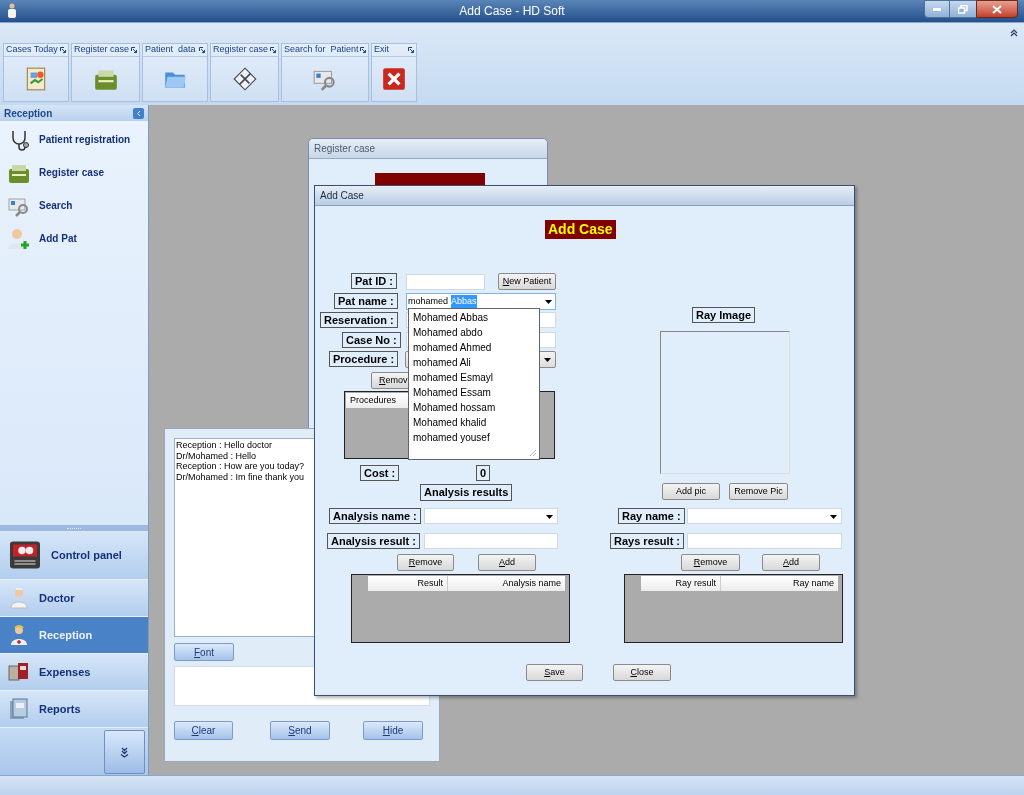  Describe the element at coordinates (204, 652) in the screenshot. I see `font-button: Font` at that location.